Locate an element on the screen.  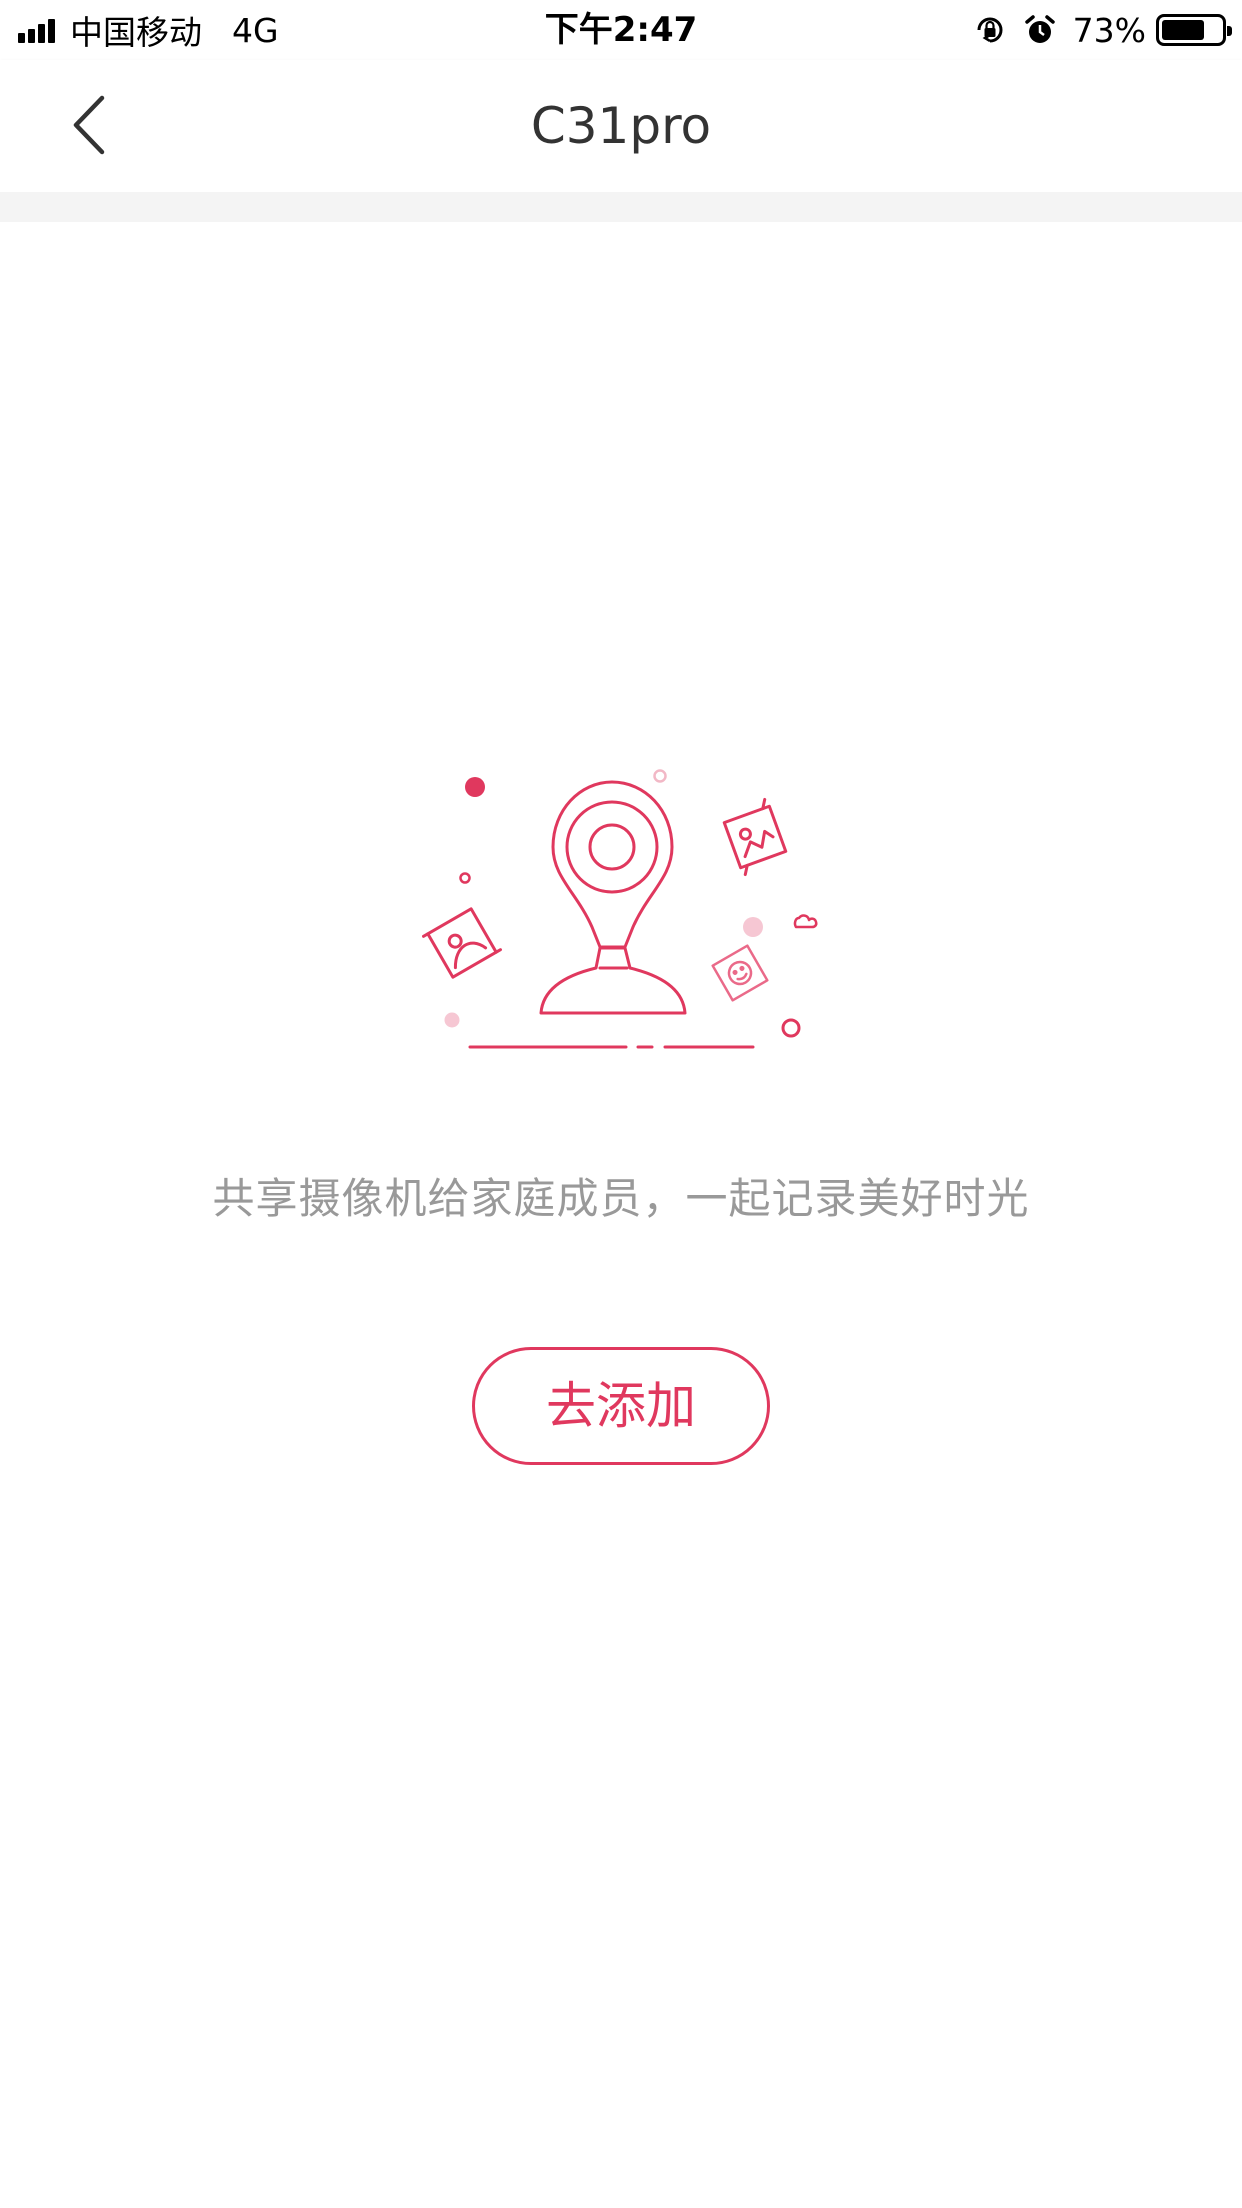
orientation-lock-icon is located at coordinates (990, 30).